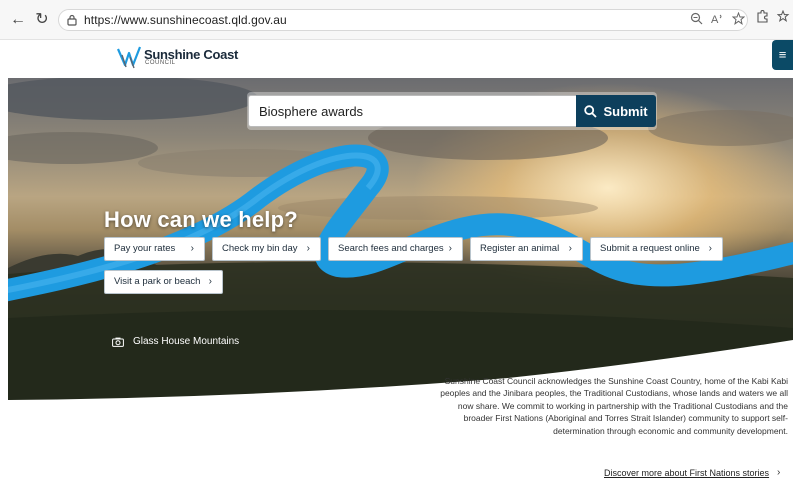 This screenshot has width=793, height=488. Describe the element at coordinates (160, 63) in the screenshot. I see `logo-subtitle: COUNCIL` at that location.